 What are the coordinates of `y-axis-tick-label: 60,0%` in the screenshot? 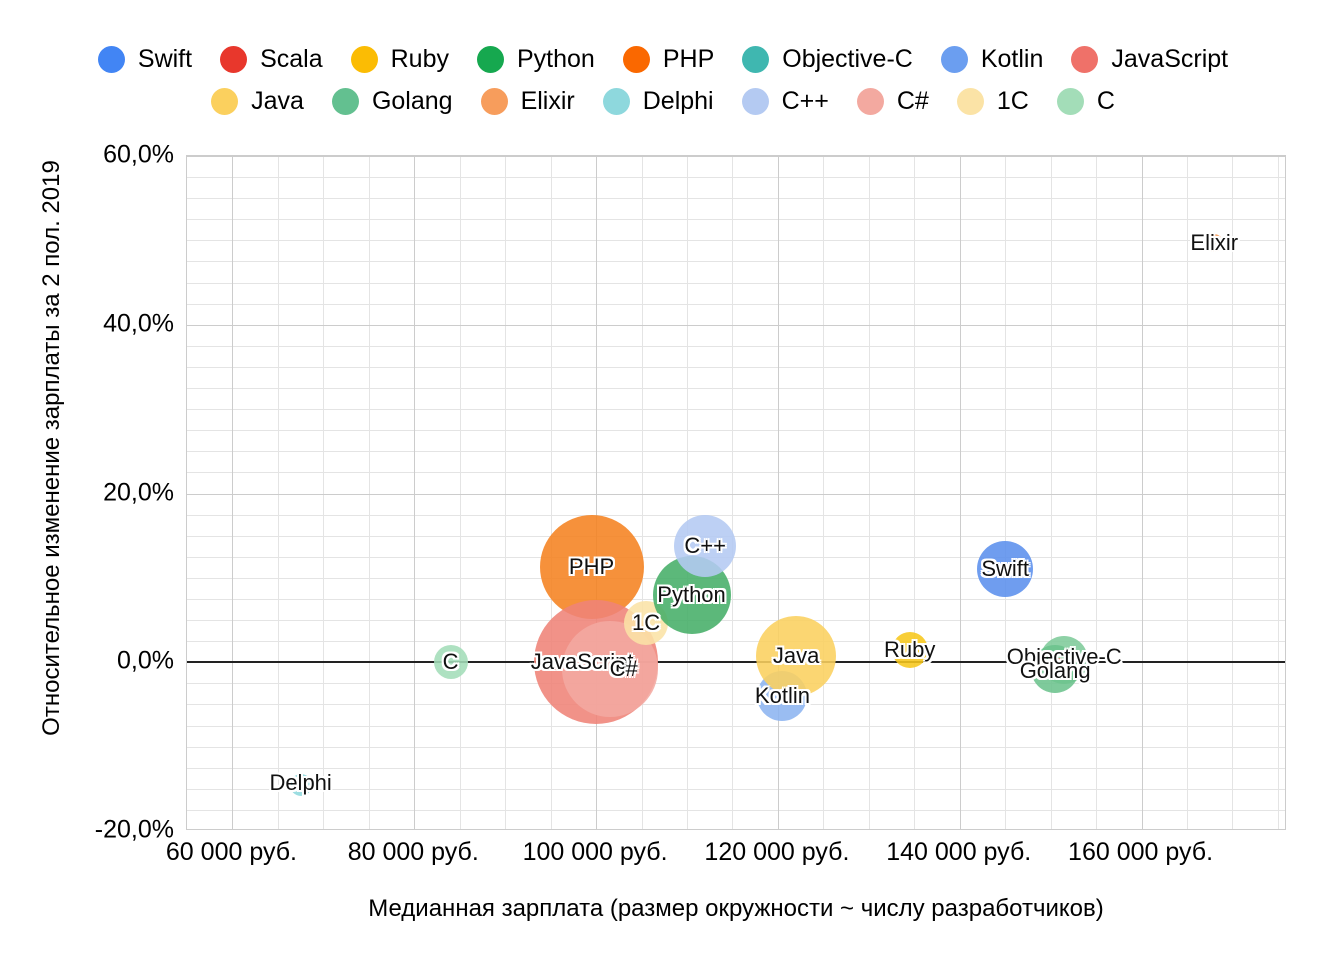 It's located at (138, 154).